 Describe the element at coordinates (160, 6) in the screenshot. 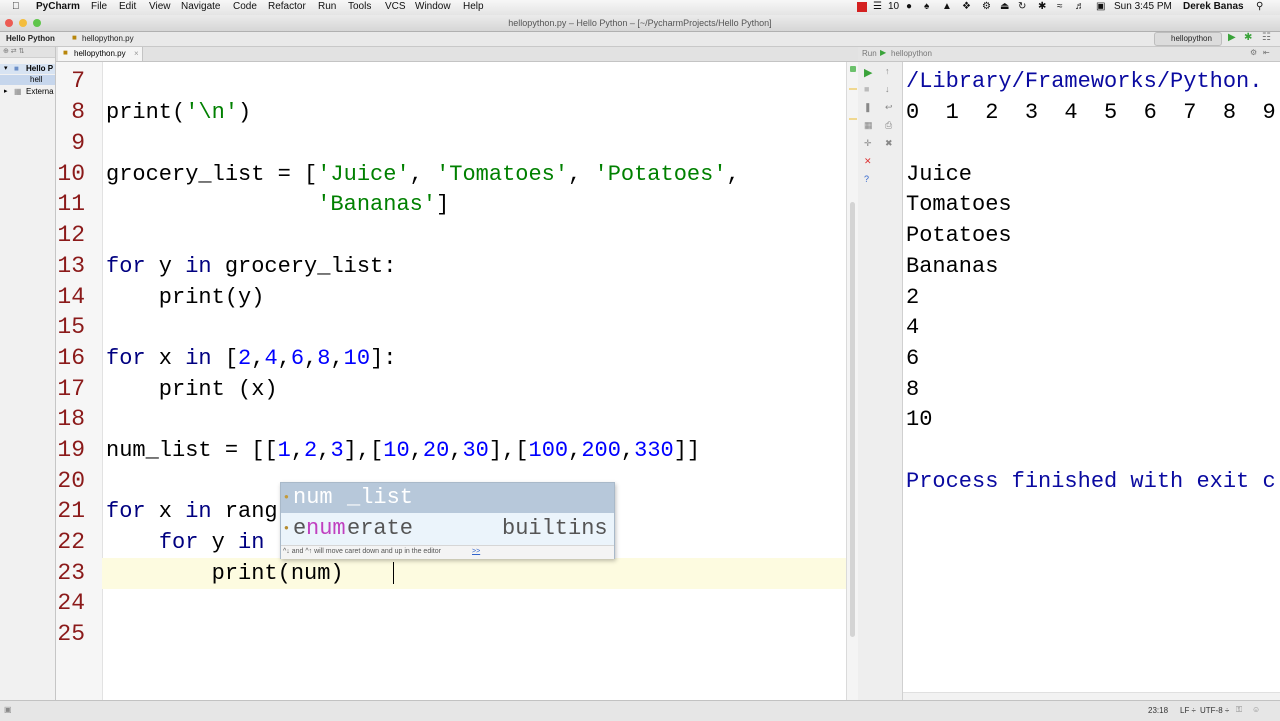

I see `menu-view: View` at that location.